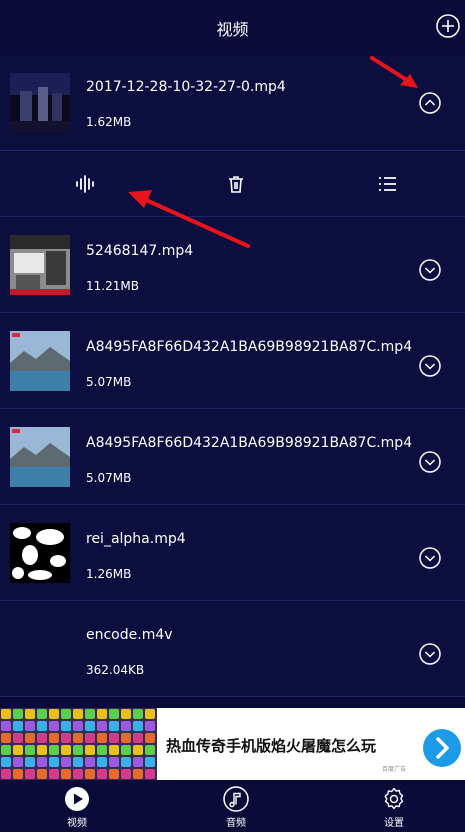 This screenshot has width=465, height=832. What do you see at coordinates (186, 87) in the screenshot?
I see `video-name: 2017-12-28-10-32-27-0.mp4` at bounding box center [186, 87].